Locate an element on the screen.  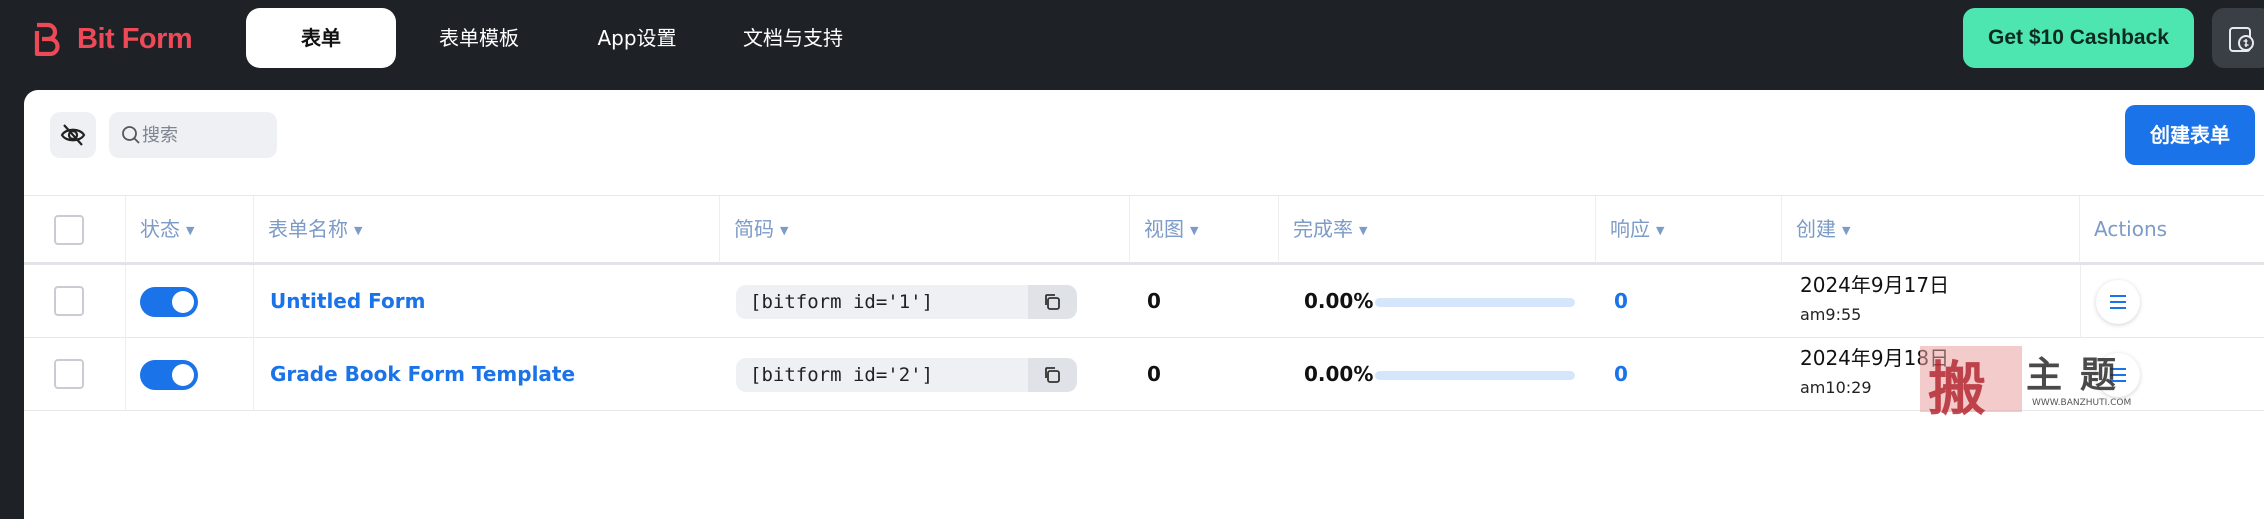
column-header-form-name: 表单名称 ▼ is located at coordinates (487, 229).